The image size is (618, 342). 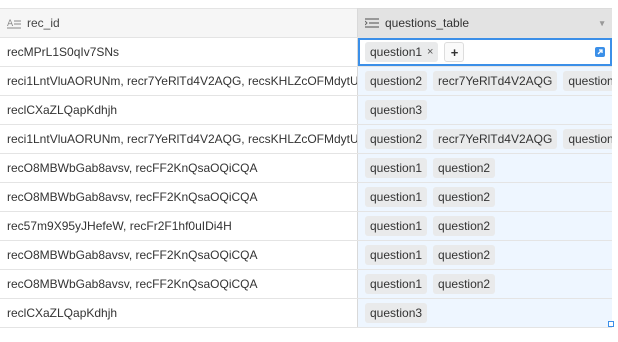 What do you see at coordinates (372, 23) in the screenshot?
I see `linked-record-icon` at bounding box center [372, 23].